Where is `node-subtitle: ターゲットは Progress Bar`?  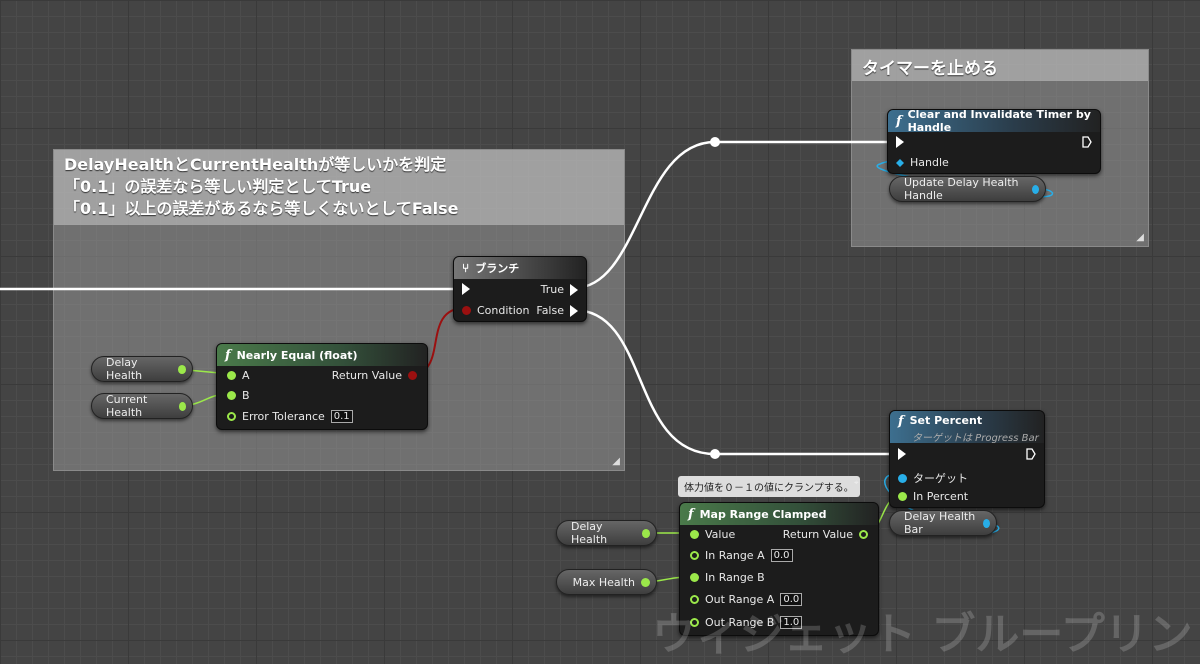 node-subtitle: ターゲットは Progress Bar is located at coordinates (975, 438).